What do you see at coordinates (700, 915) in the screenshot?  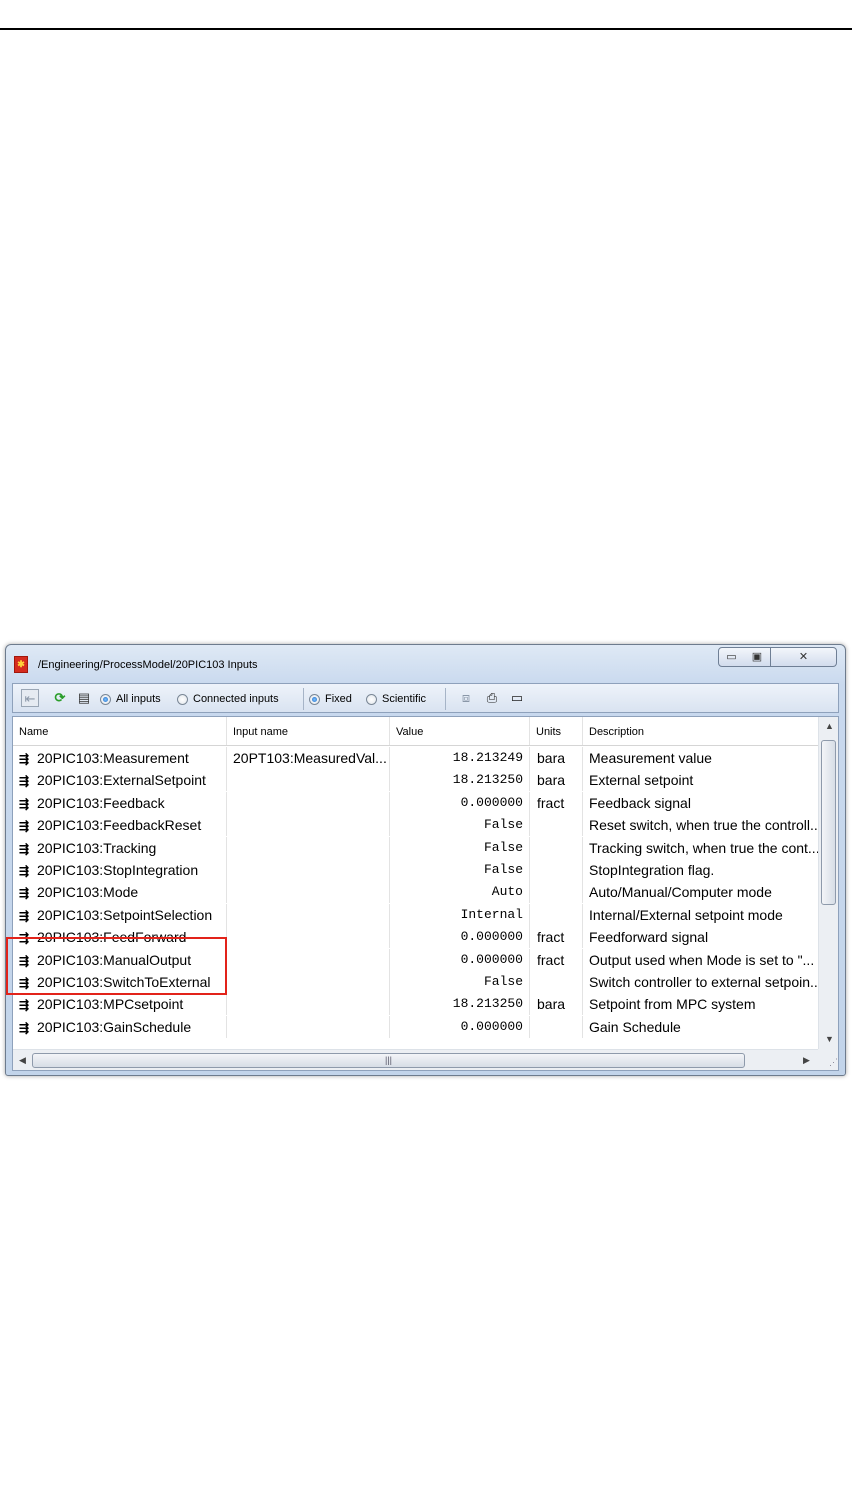 I see `cell-description: Internal/External setpoint mode` at bounding box center [700, 915].